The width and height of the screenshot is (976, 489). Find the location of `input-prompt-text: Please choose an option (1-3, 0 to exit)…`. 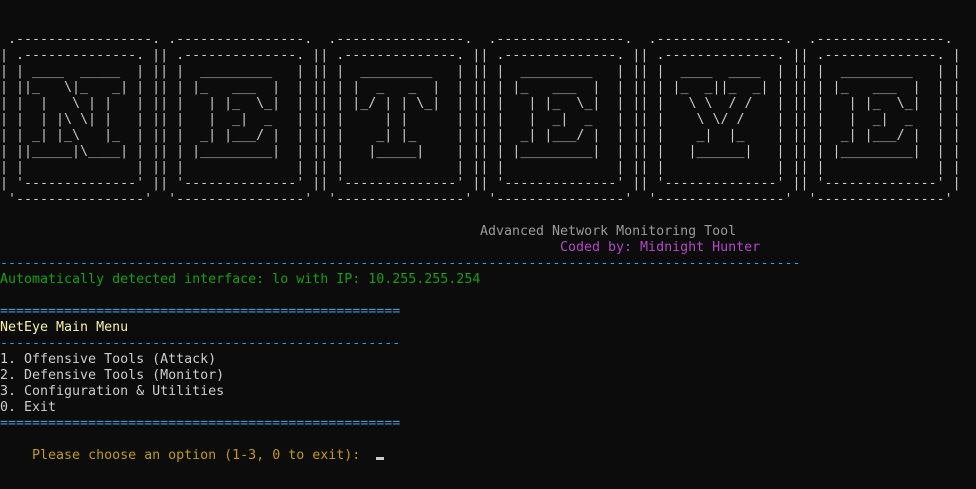

input-prompt-text: Please choose an option (1-3, 0 to exit)… is located at coordinates (200, 455).